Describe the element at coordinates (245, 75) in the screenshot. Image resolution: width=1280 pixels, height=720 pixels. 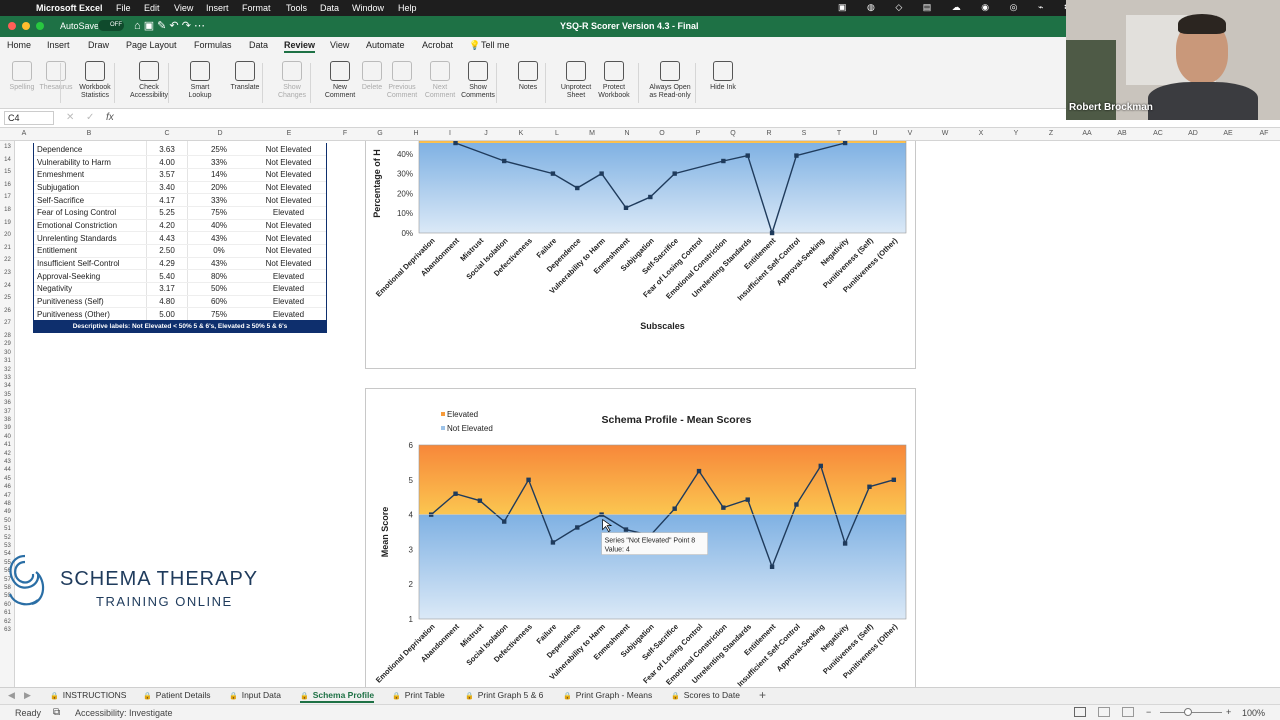
I see `ribbon-translate-button: Translate` at that location.